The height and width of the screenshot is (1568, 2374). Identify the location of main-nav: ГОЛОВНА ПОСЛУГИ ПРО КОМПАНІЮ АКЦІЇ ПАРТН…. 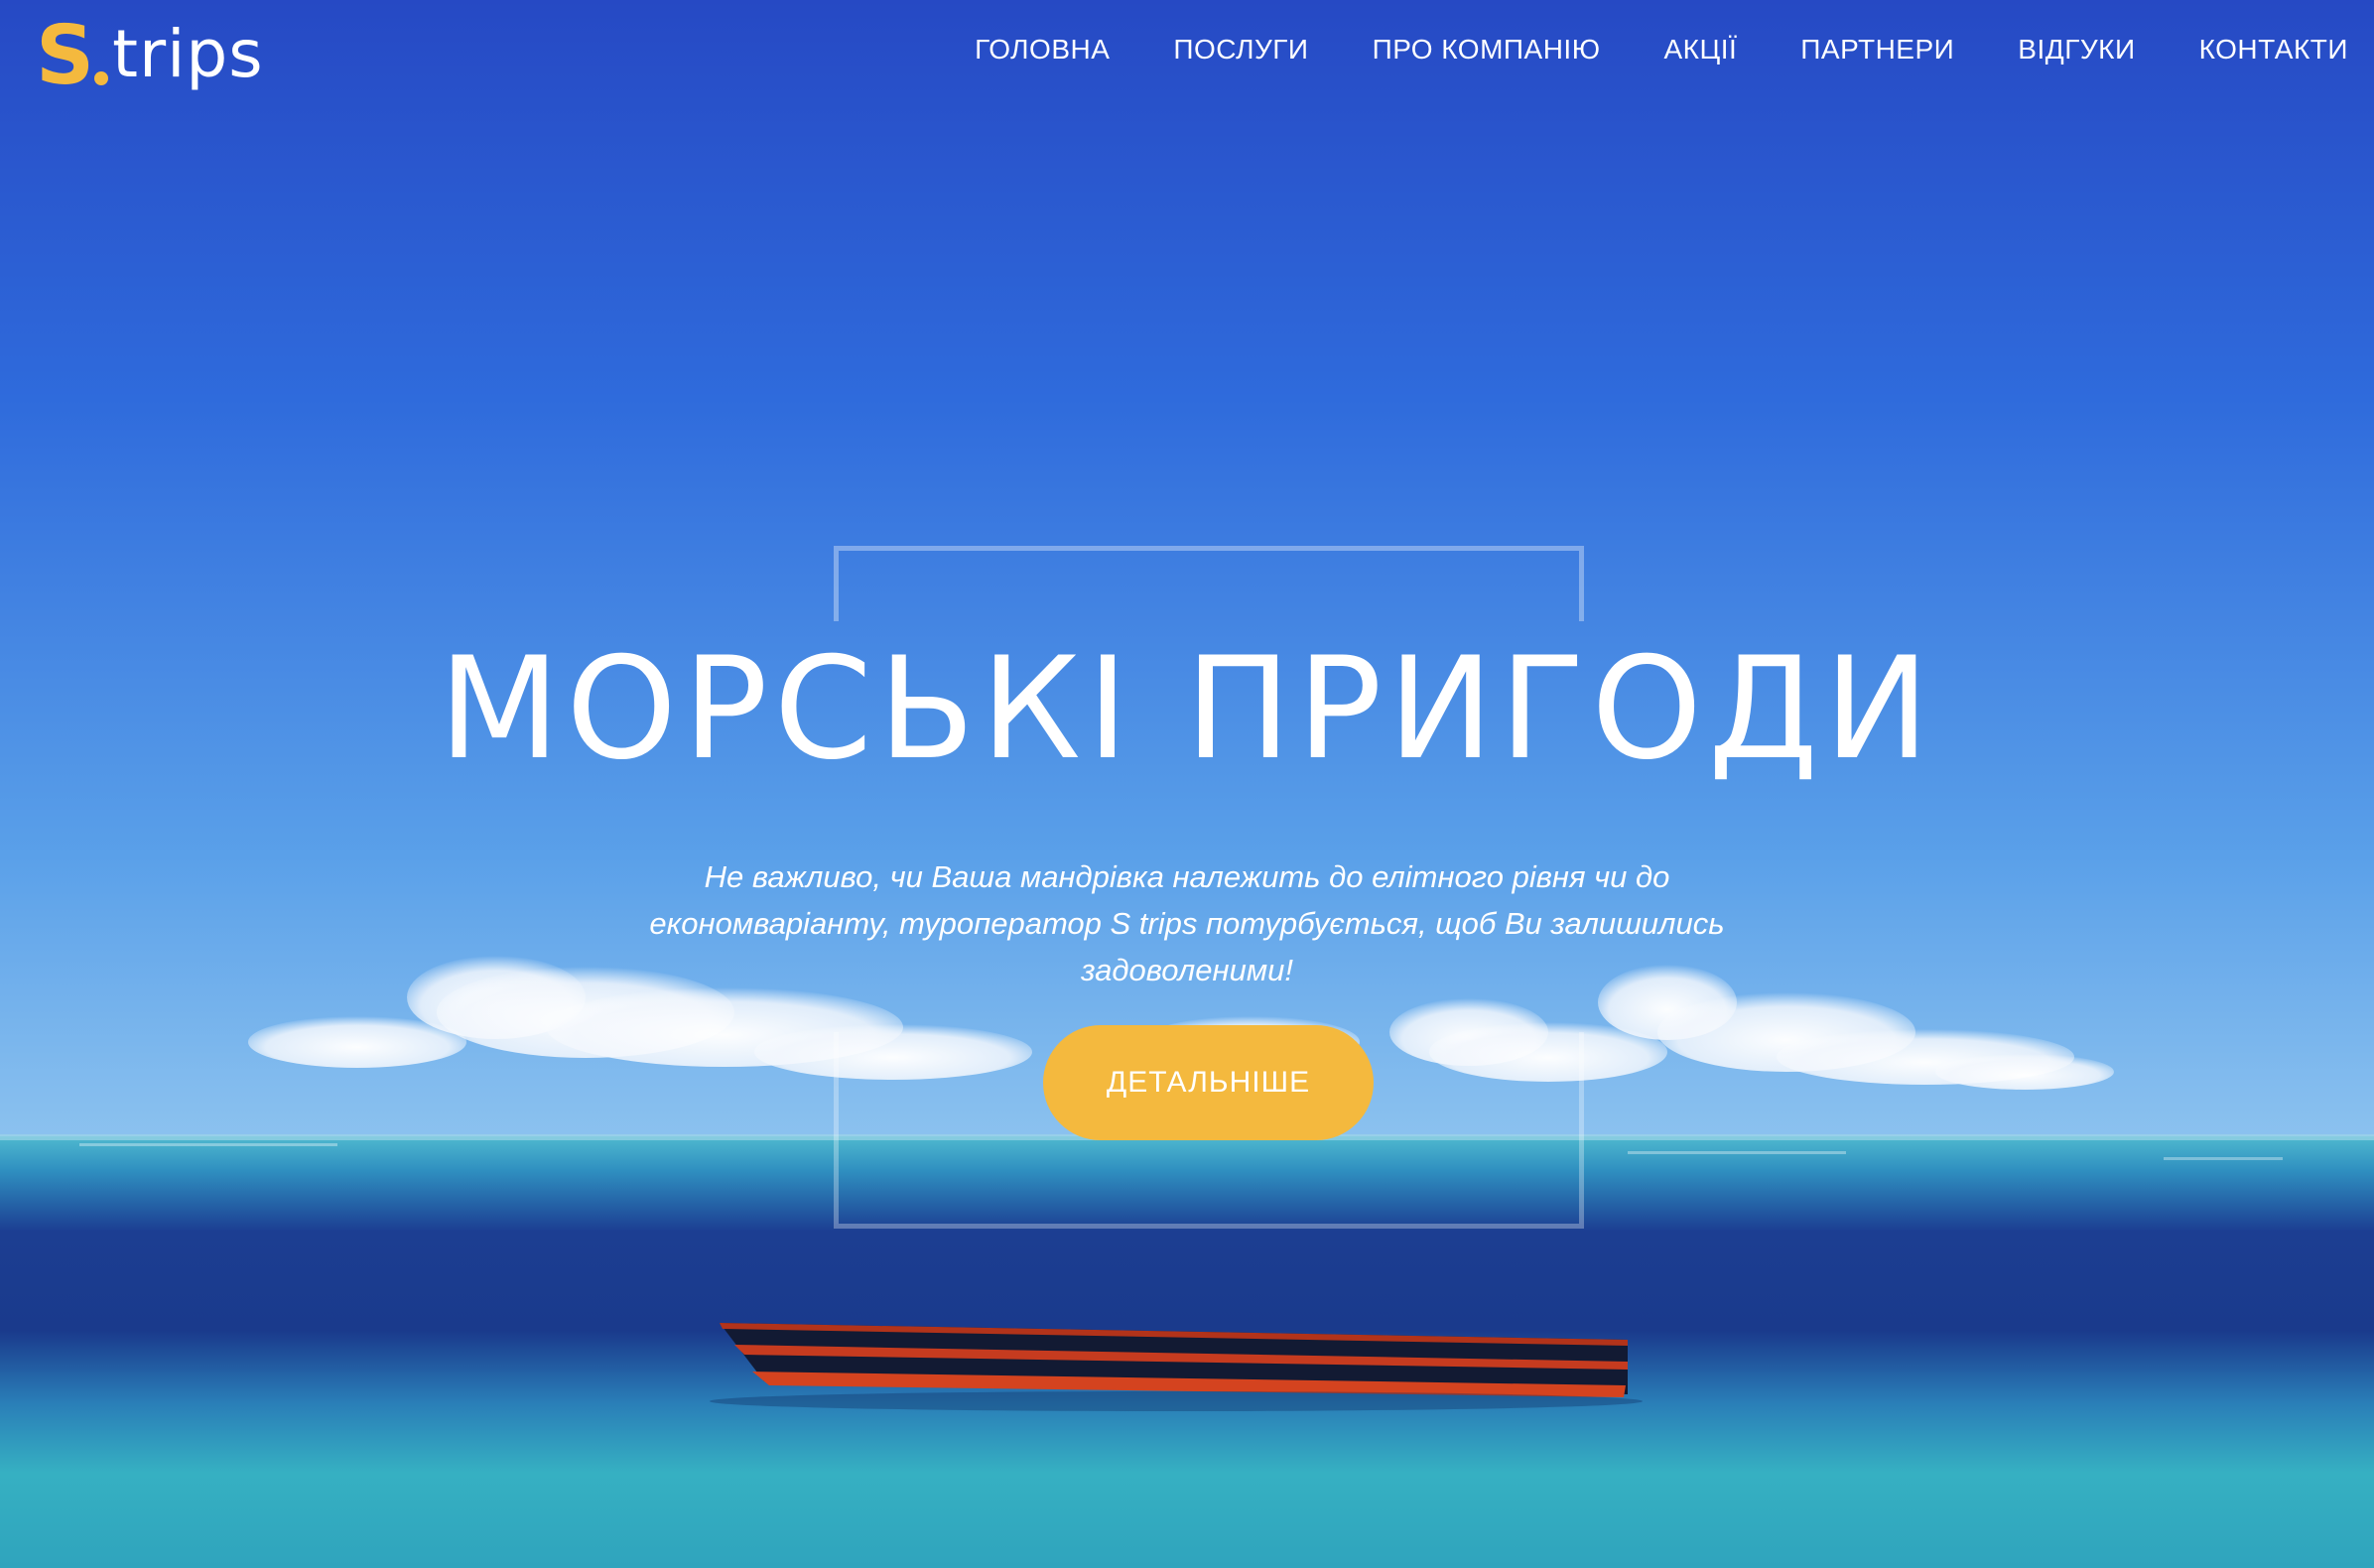
(1629, 49).